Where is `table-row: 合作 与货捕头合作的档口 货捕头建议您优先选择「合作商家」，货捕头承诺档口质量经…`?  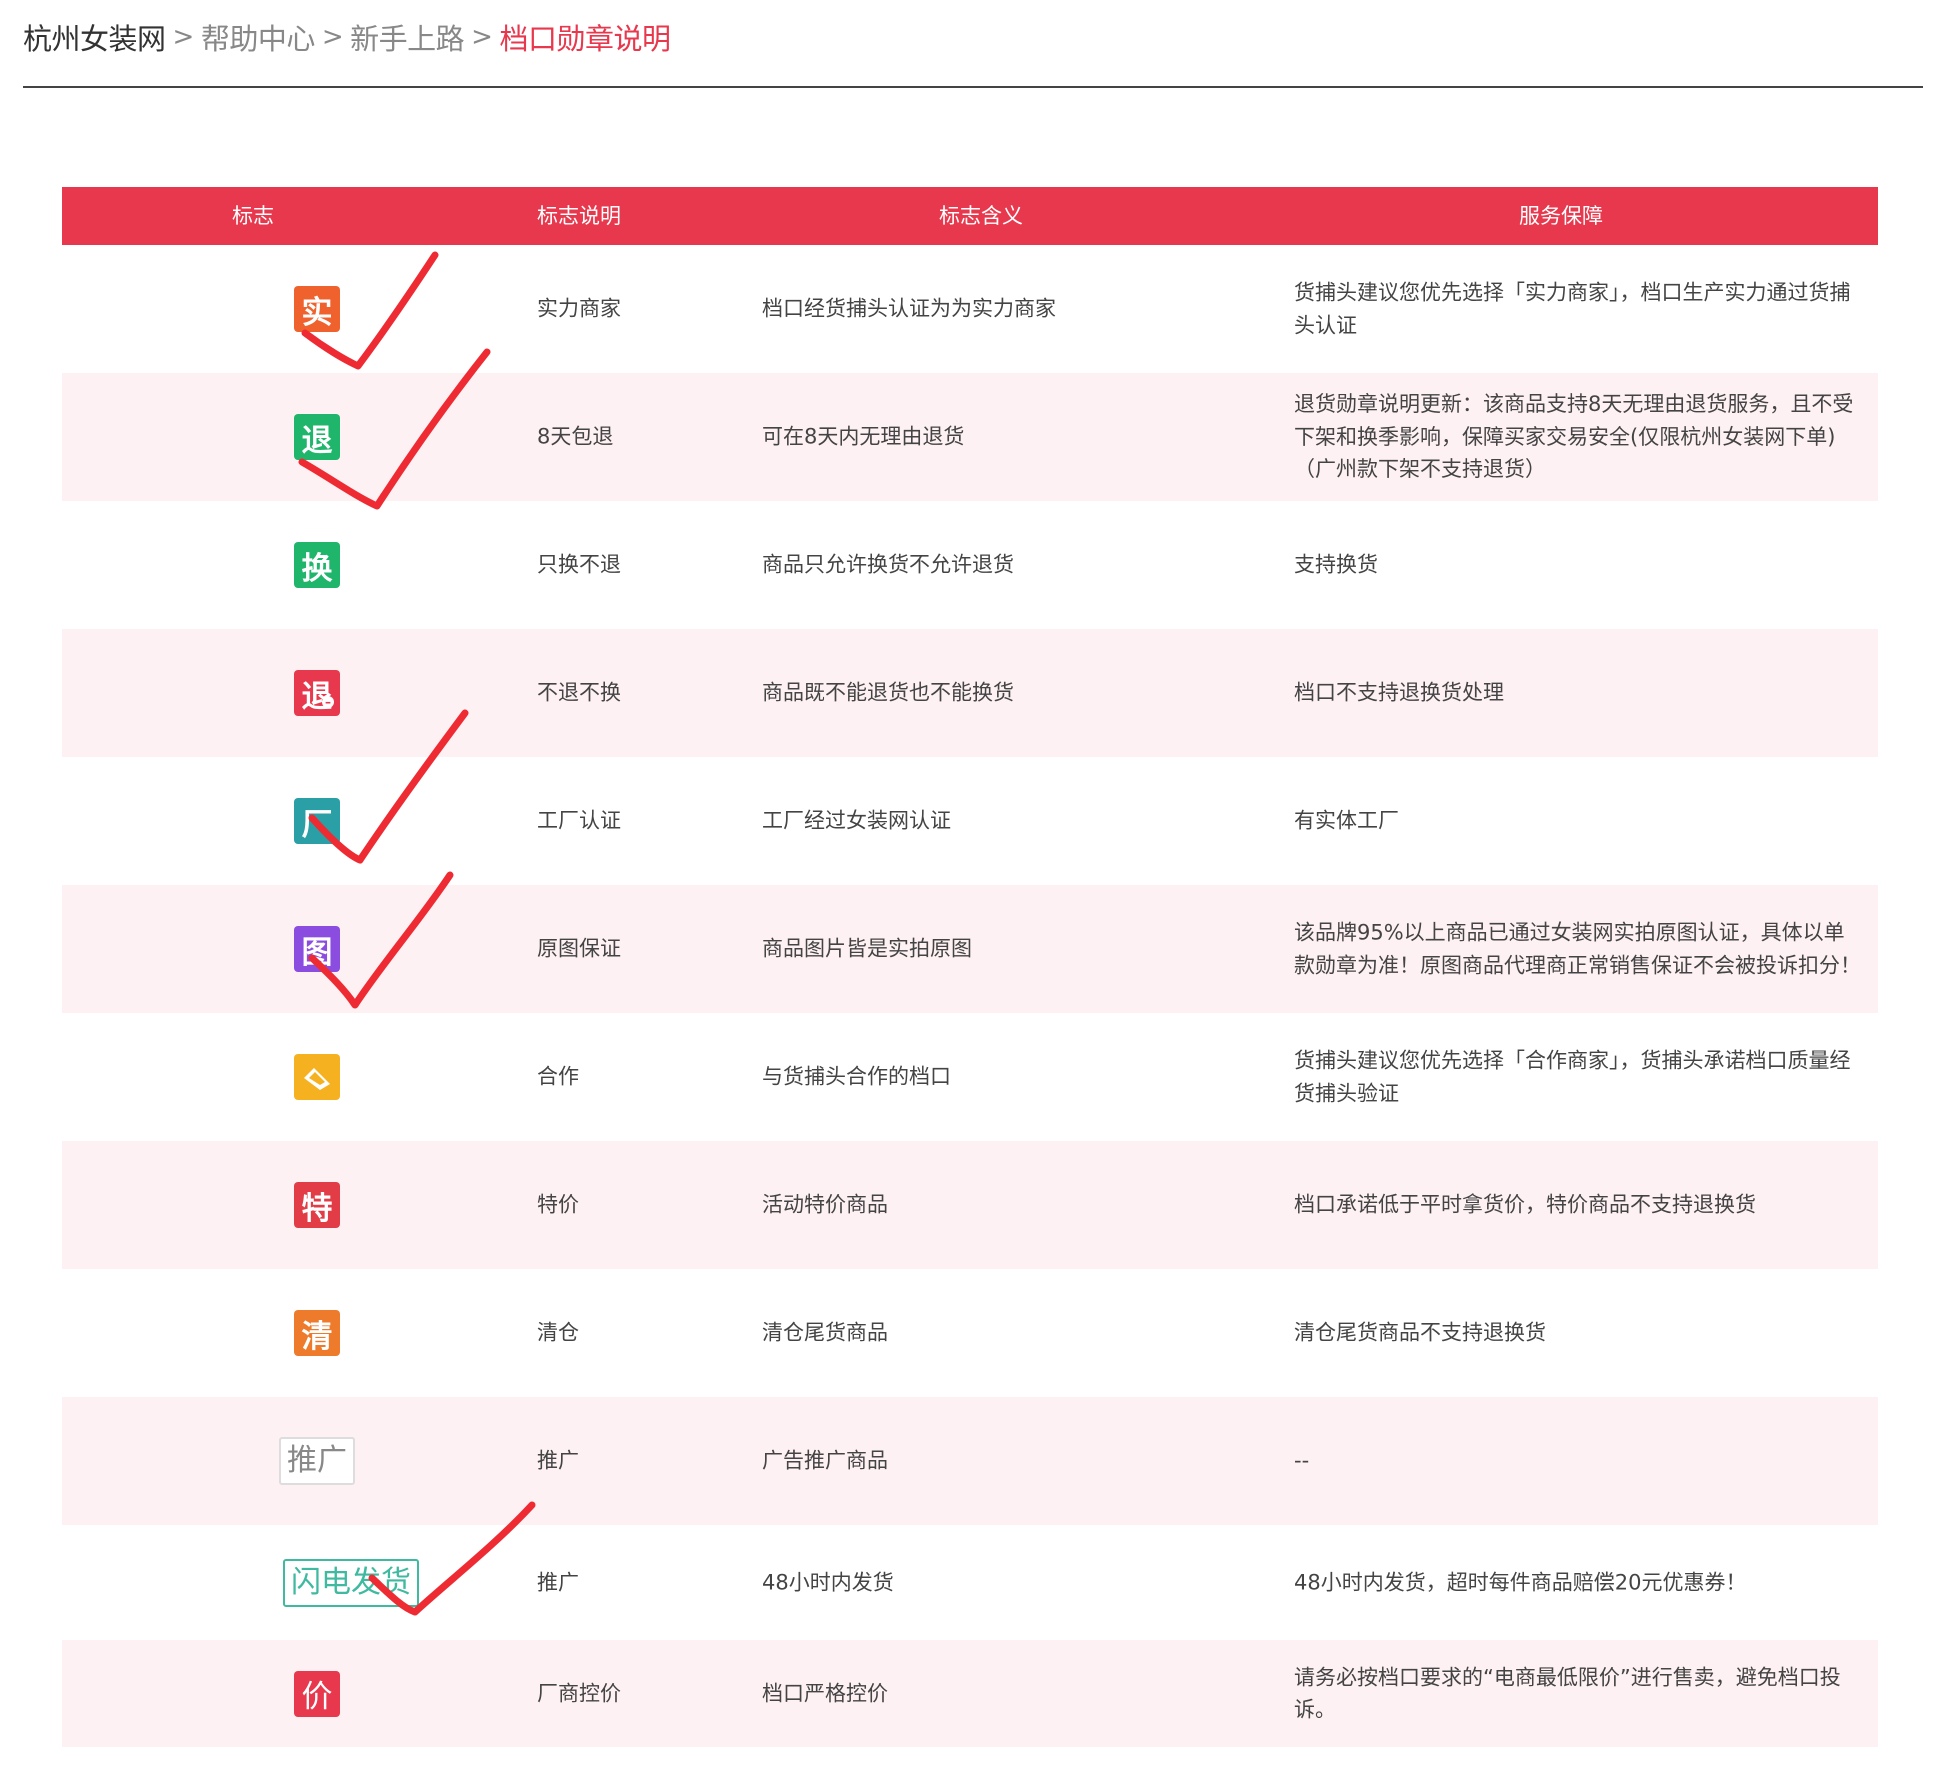
table-row: 合作 与货捕头合作的档口 货捕头建议您优先选择「合作商家」，货捕头承诺档口质量经… is located at coordinates (970, 1077).